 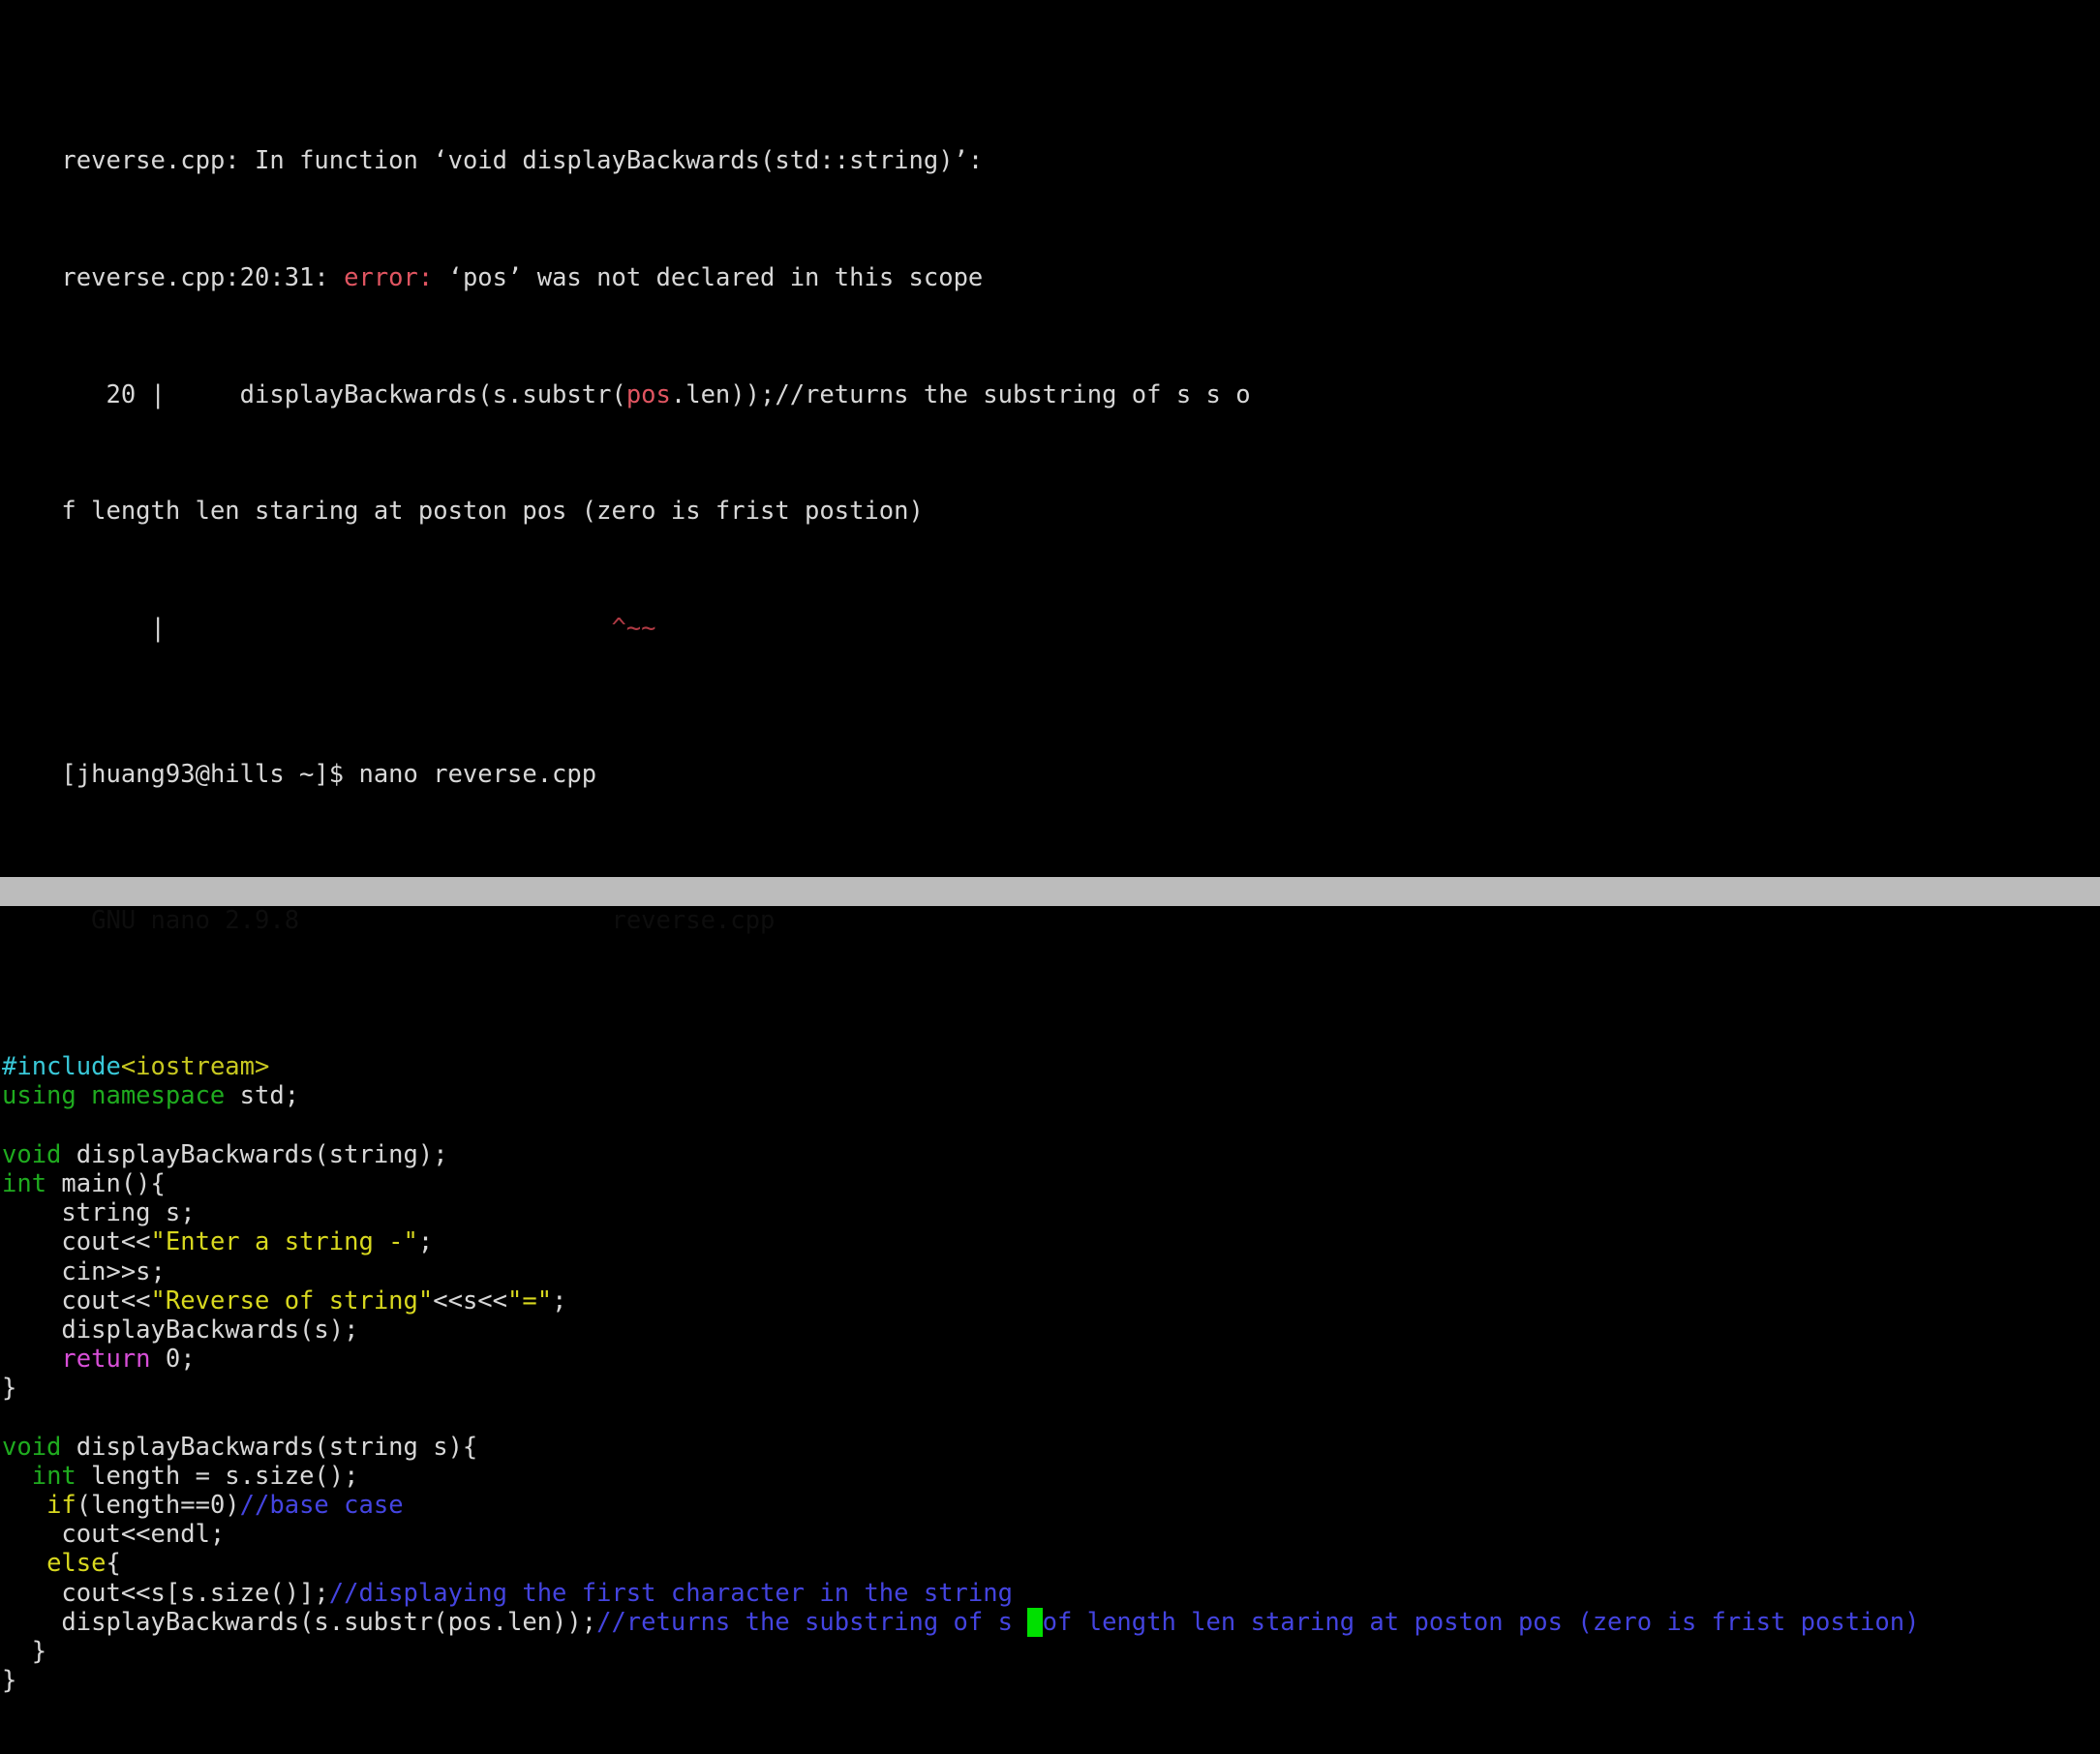 I want to click on nano-title-spacer, so click(x=455, y=920).